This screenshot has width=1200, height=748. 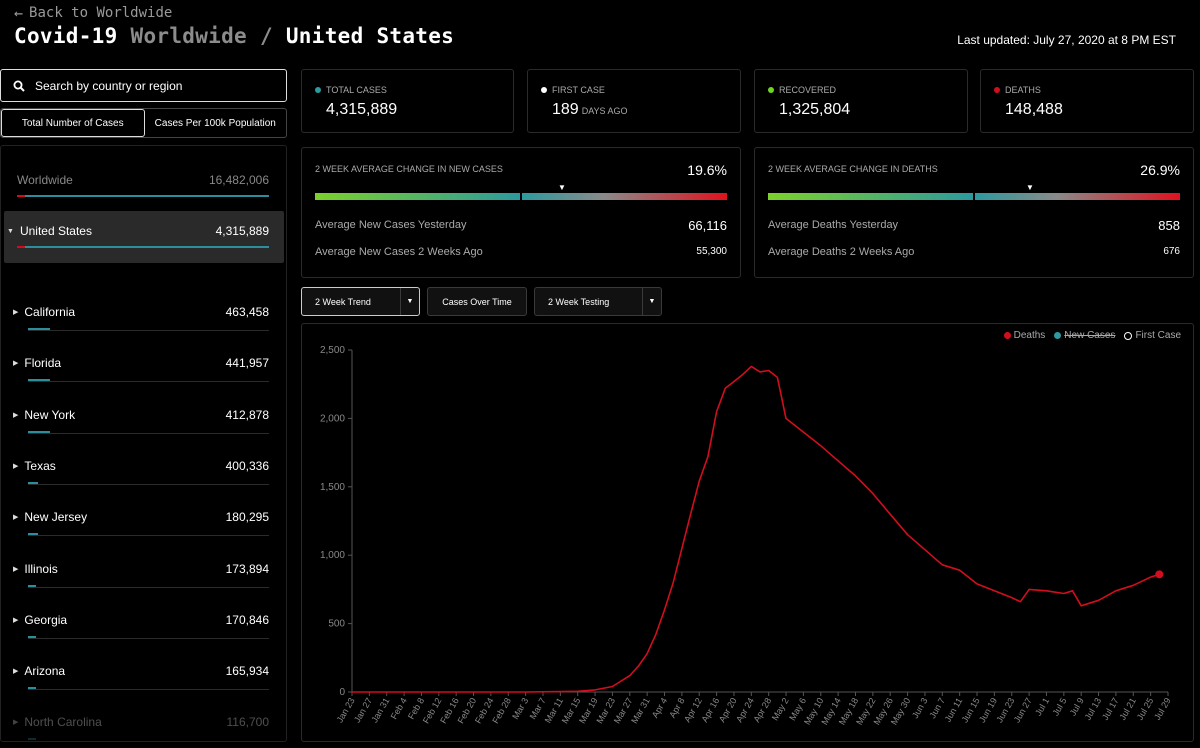 I want to click on trend-select-label: 2 Week Trend, so click(x=343, y=301).